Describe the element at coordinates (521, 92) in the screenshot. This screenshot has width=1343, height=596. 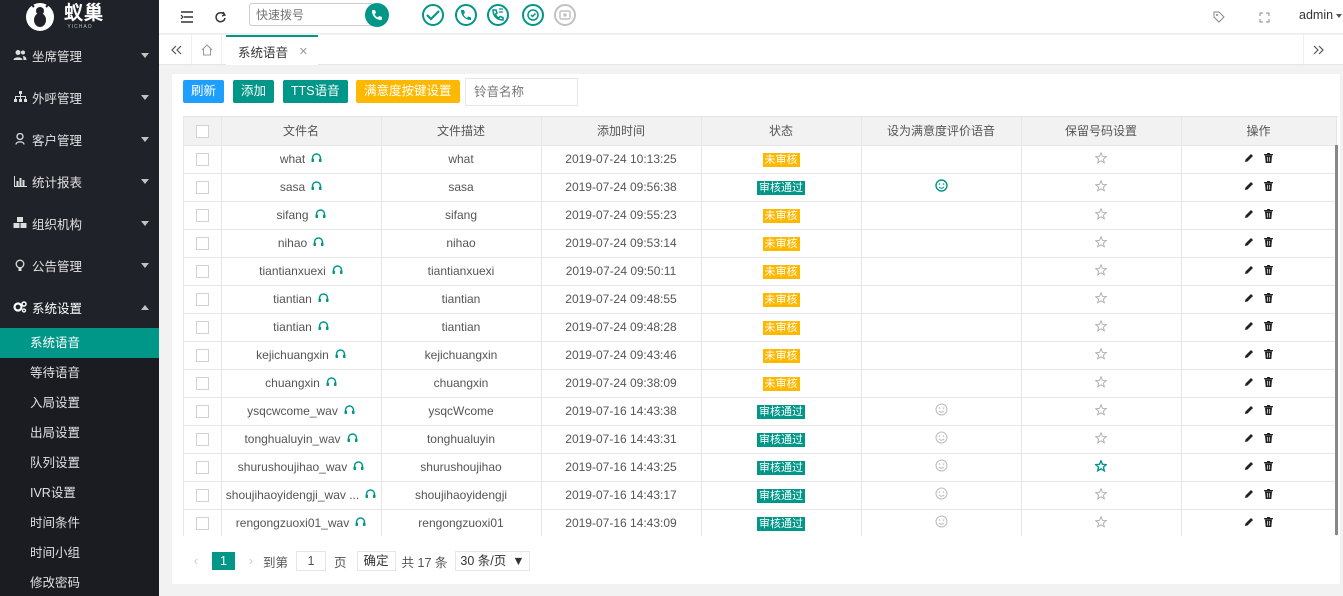
I see `ringtone-search-input` at that location.